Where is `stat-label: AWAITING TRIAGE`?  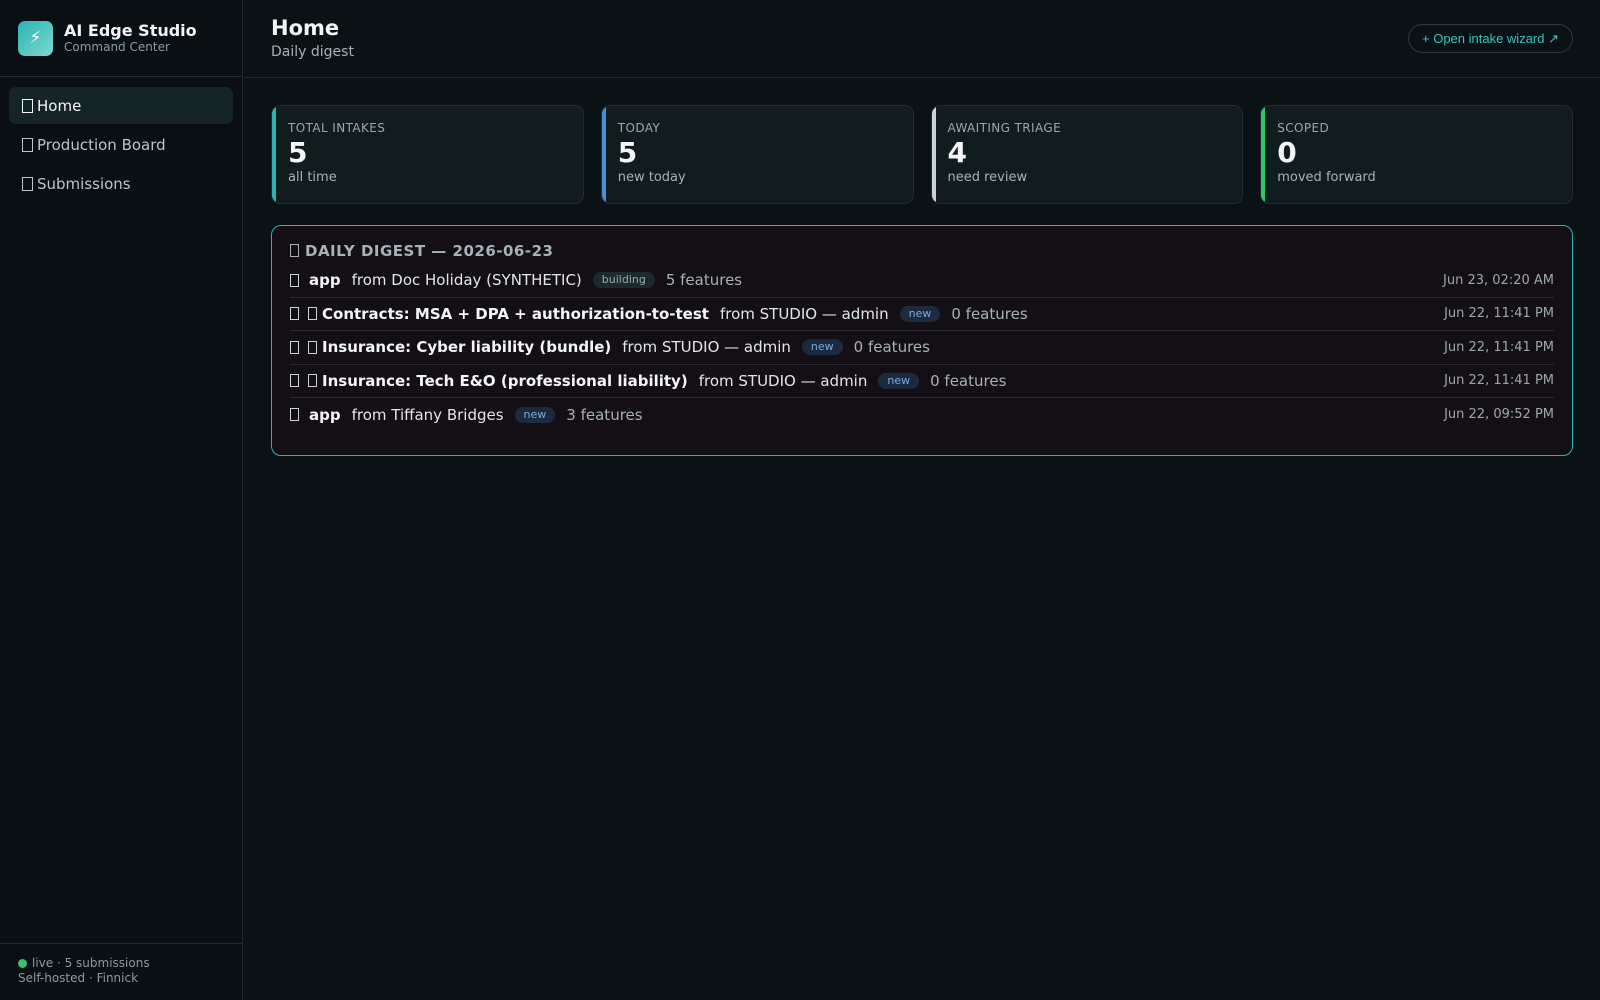 stat-label: AWAITING TRIAGE is located at coordinates (1004, 128).